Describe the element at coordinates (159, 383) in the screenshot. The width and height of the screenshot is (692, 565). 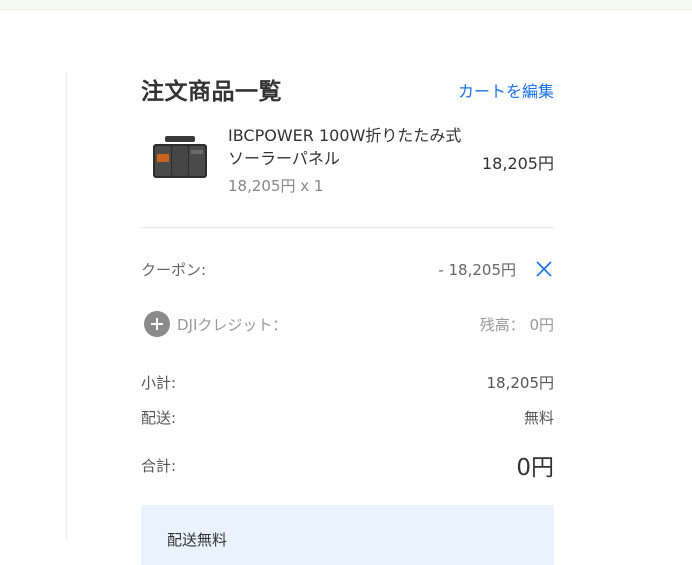
I see `subtotal-label: 小計:` at that location.